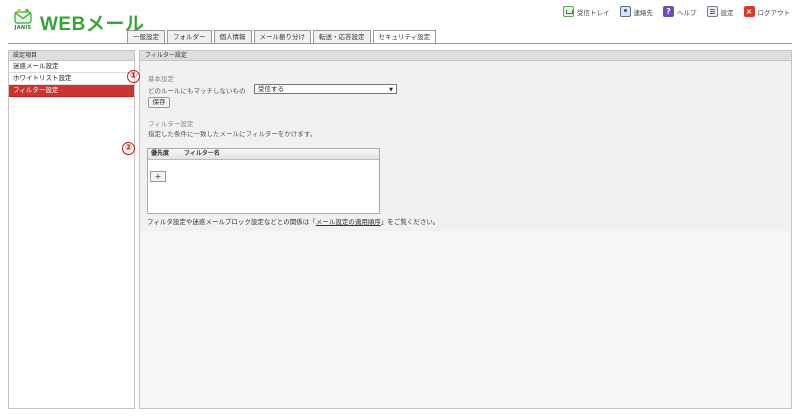 Image resolution: width=800 pixels, height=420 pixels. What do you see at coordinates (232, 134) in the screenshot?
I see `filter-description: 指定した条件に一致したメールにフィルターをかけます。` at bounding box center [232, 134].